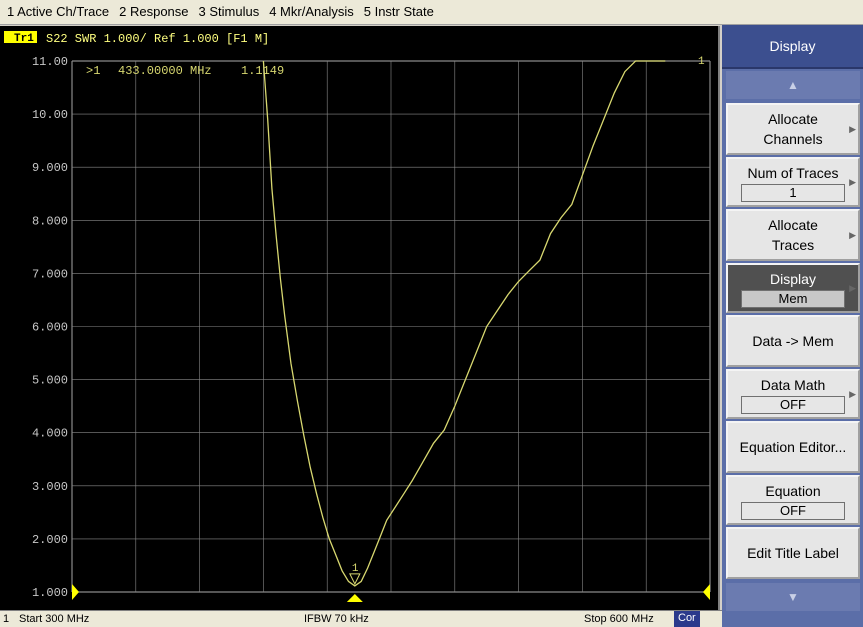 Image resolution: width=863 pixels, height=627 pixels. Describe the element at coordinates (793, 384) in the screenshot. I see `softkey-label: Data Math` at that location.